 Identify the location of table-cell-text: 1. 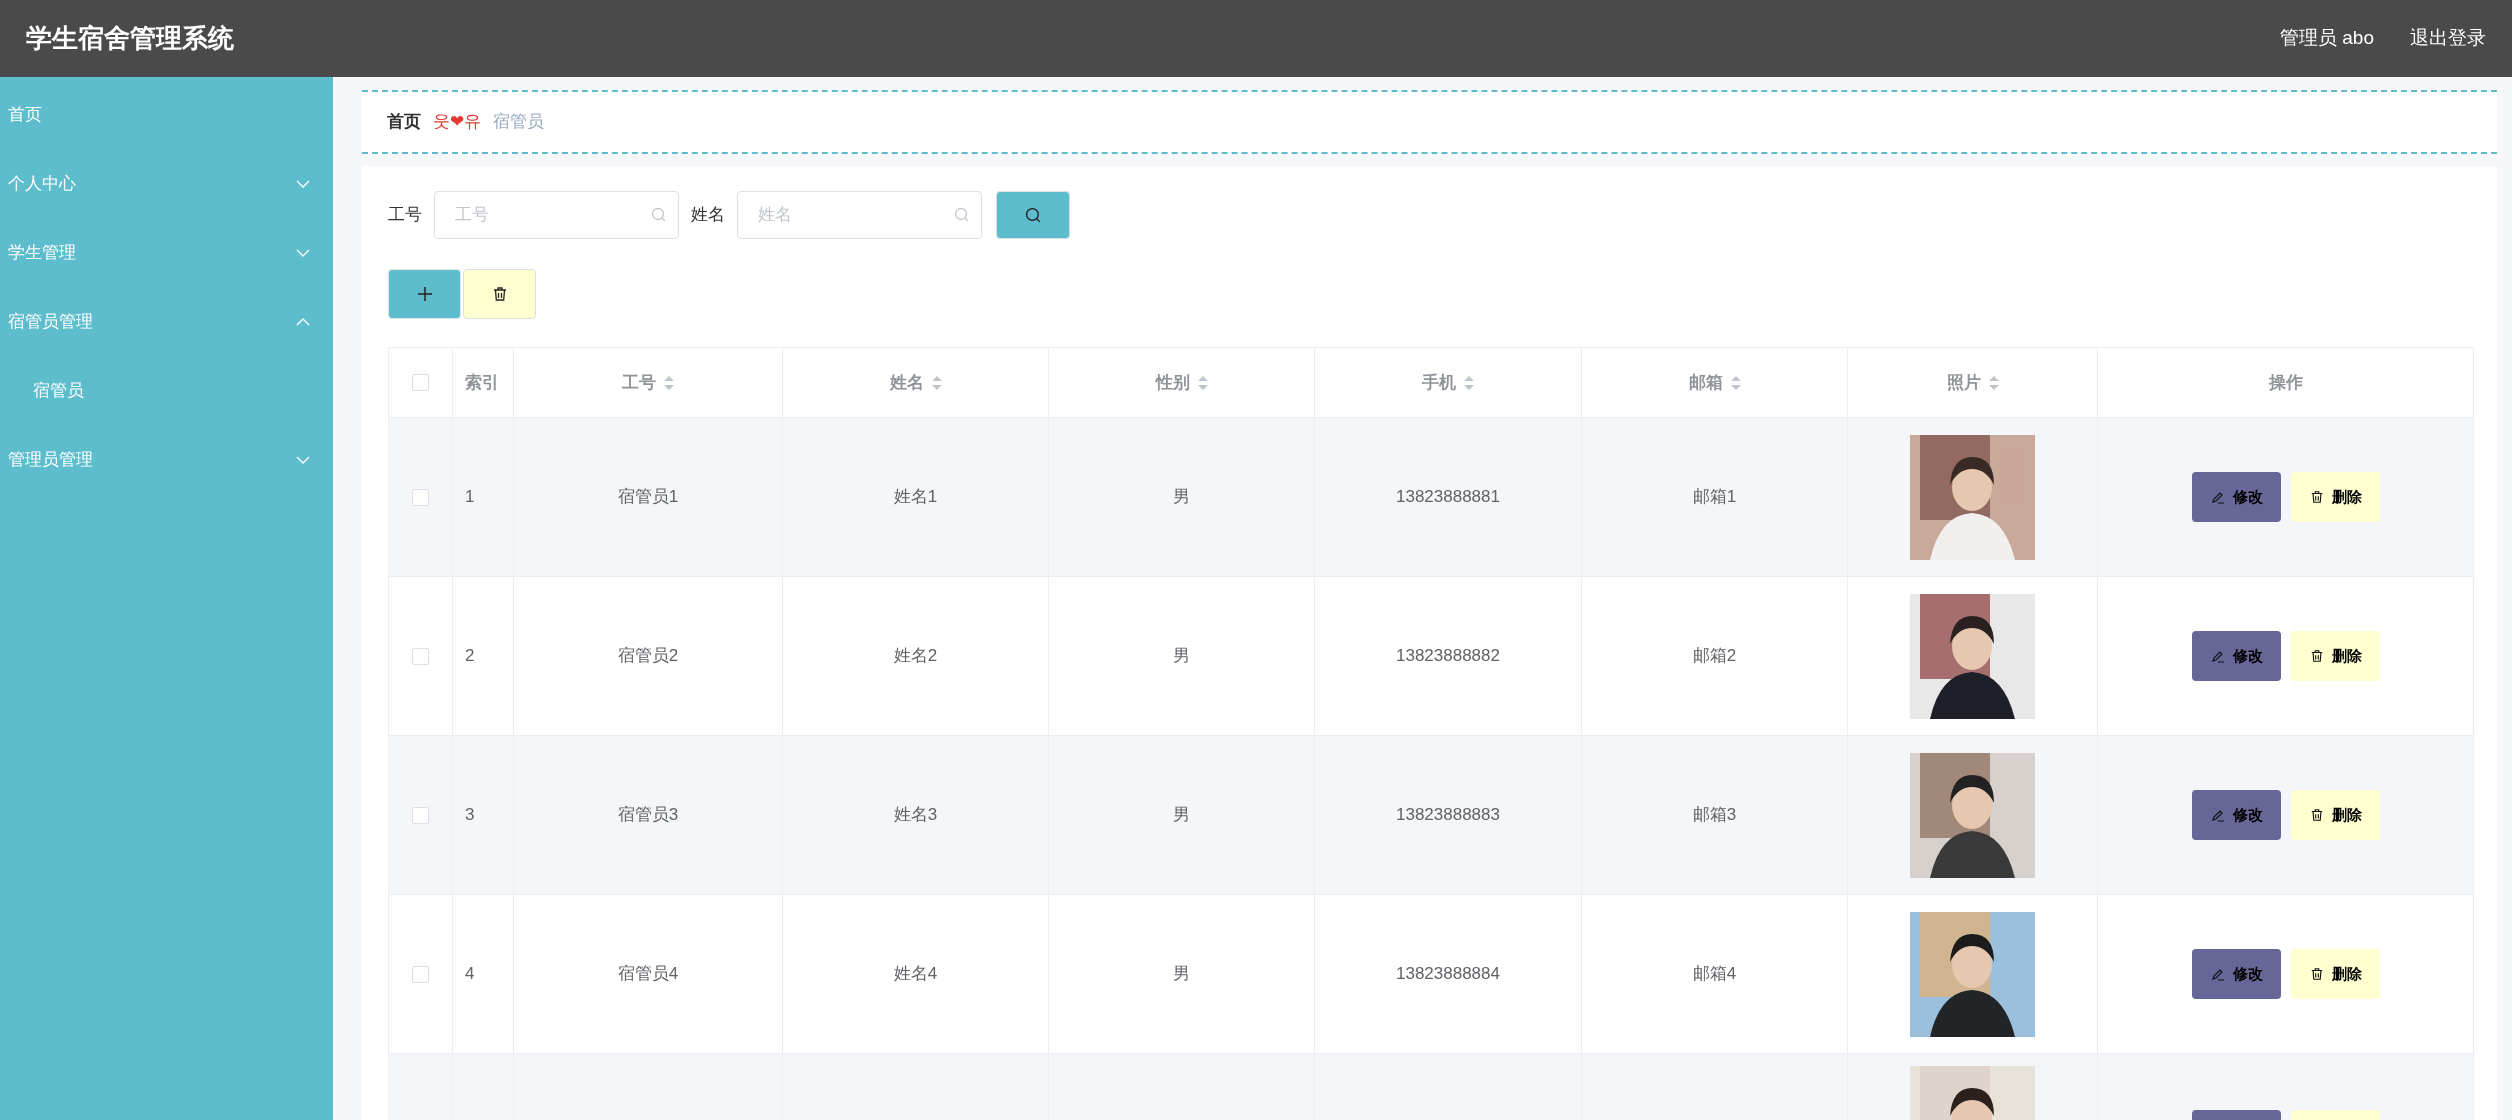
(470, 497).